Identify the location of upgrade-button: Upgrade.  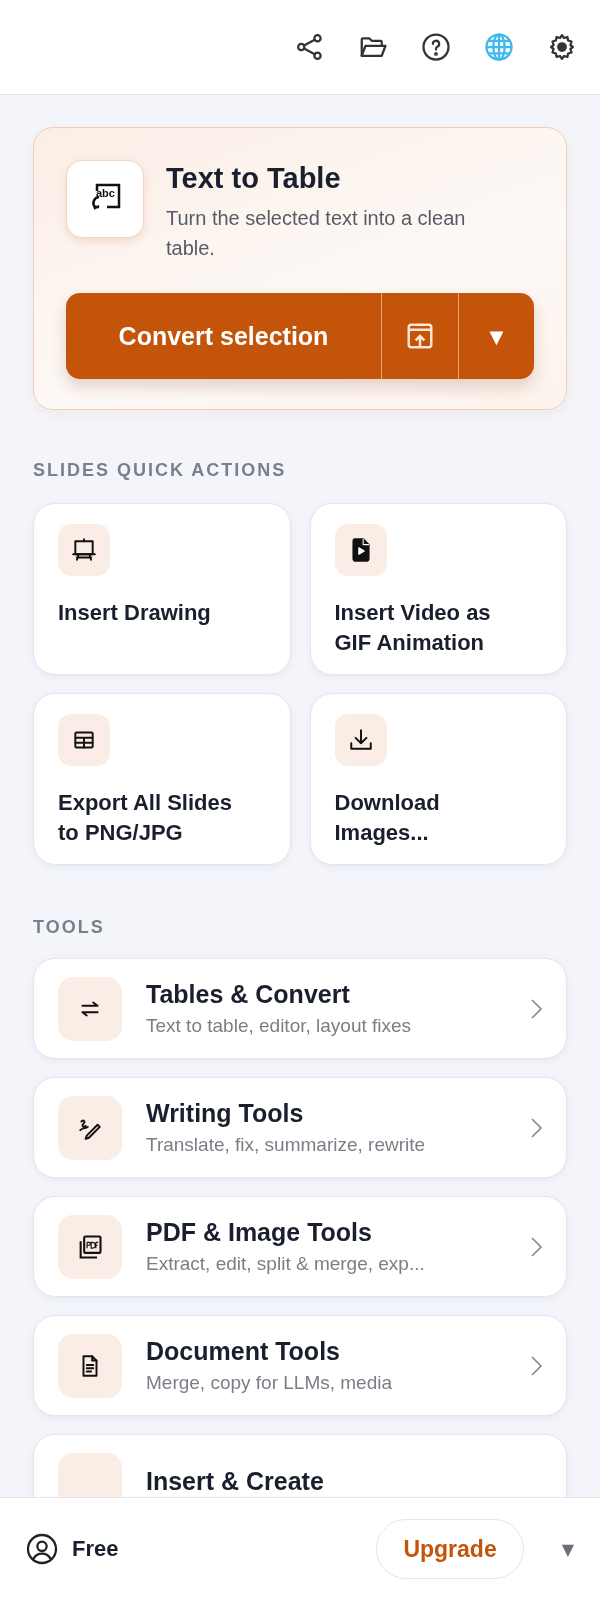
(450, 1549).